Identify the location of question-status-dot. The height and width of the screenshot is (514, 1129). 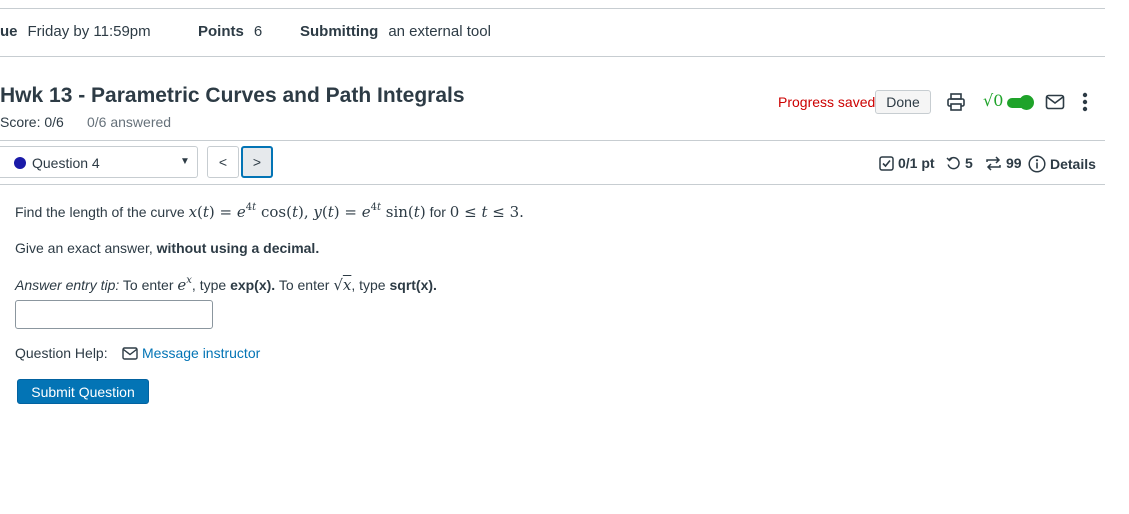
(20, 163).